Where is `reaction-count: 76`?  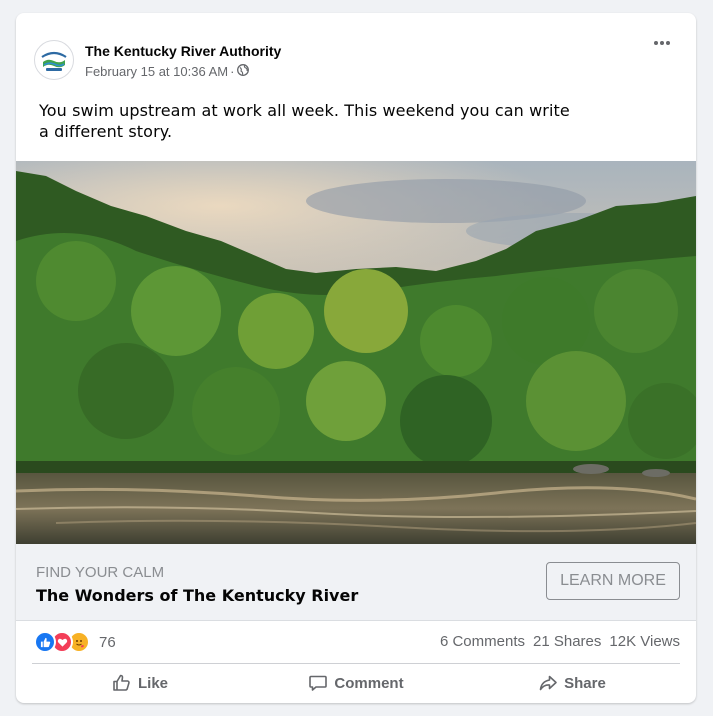 reaction-count: 76 is located at coordinates (107, 642).